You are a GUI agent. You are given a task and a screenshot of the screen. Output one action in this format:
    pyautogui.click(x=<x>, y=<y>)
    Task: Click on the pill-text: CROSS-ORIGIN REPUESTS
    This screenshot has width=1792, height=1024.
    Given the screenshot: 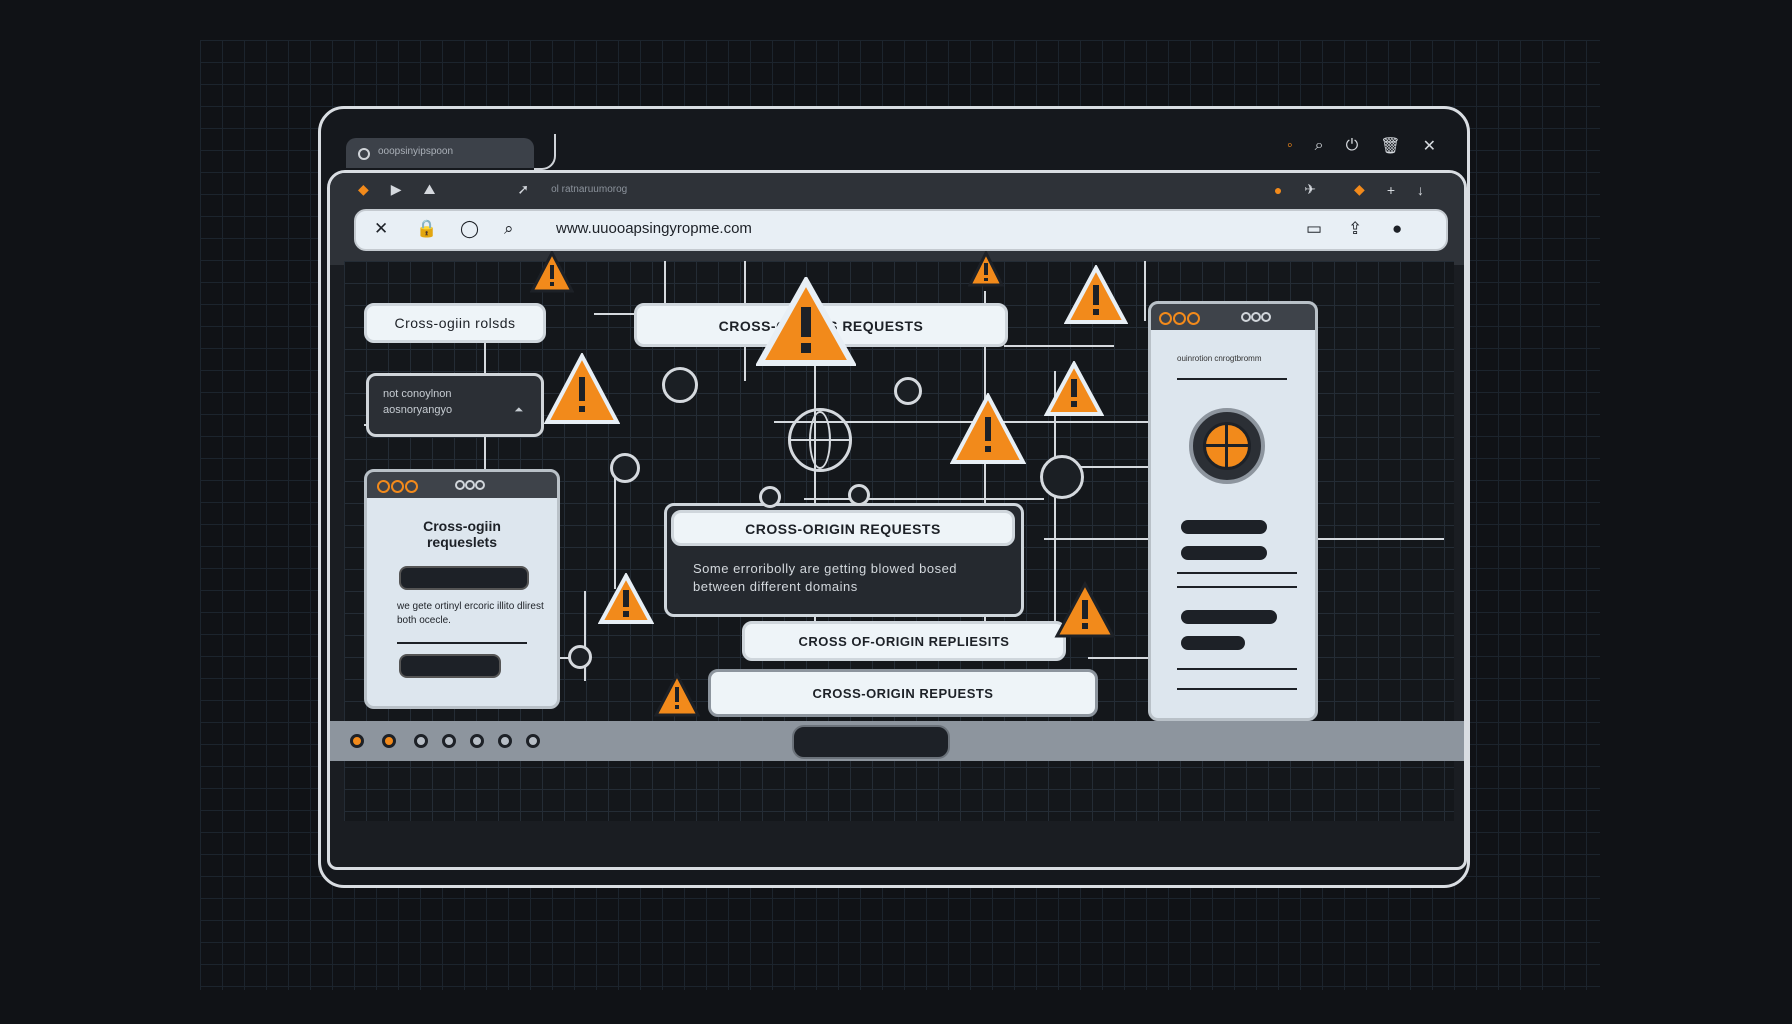 What is the action you would take?
    pyautogui.click(x=903, y=693)
    